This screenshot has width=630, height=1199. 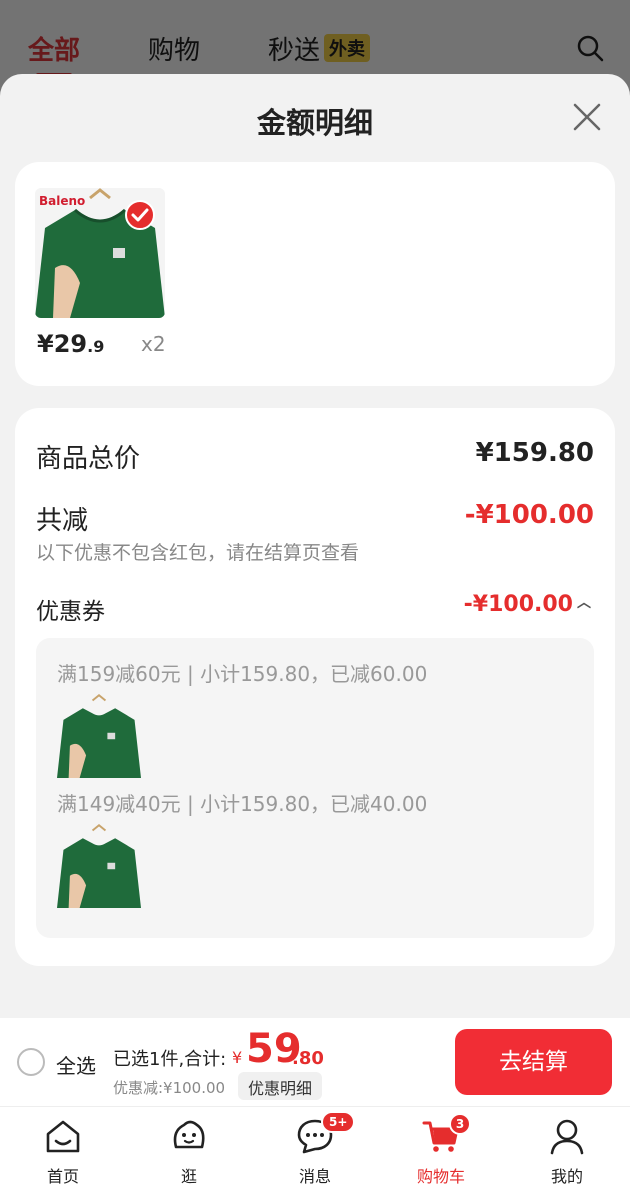 I want to click on browse-icon, so click(x=189, y=1134).